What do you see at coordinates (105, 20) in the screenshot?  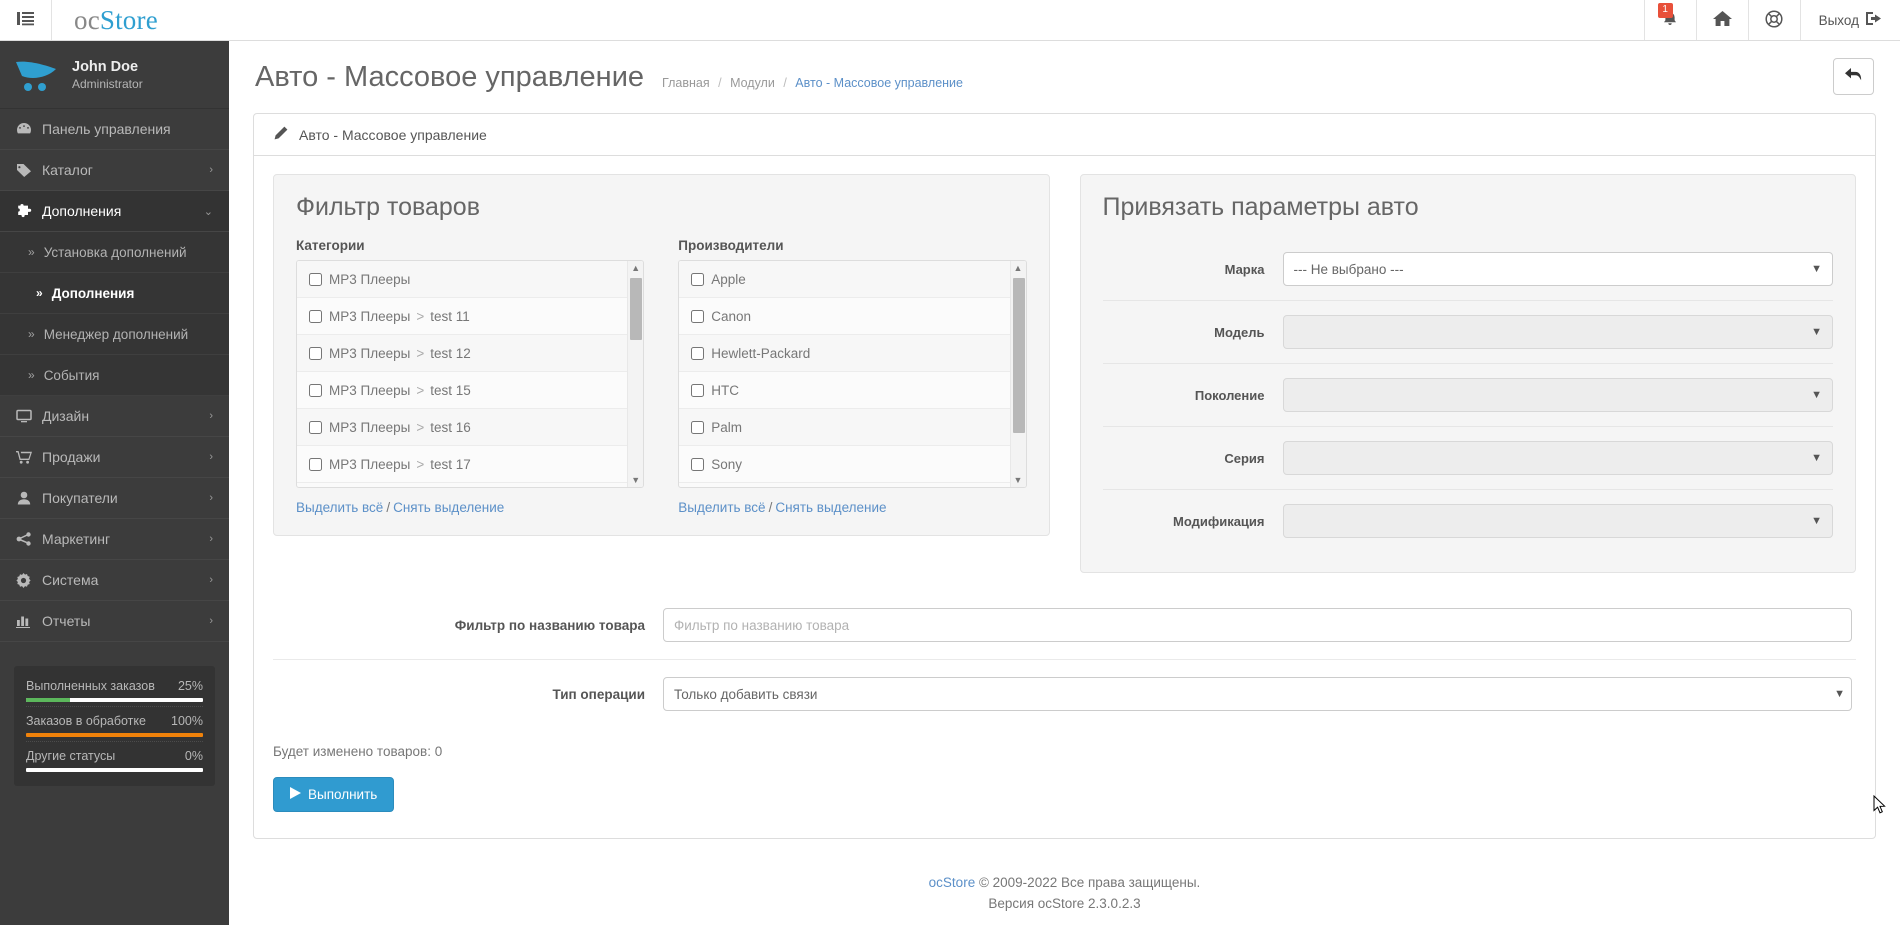 I see `brand-logo: oc Store` at bounding box center [105, 20].